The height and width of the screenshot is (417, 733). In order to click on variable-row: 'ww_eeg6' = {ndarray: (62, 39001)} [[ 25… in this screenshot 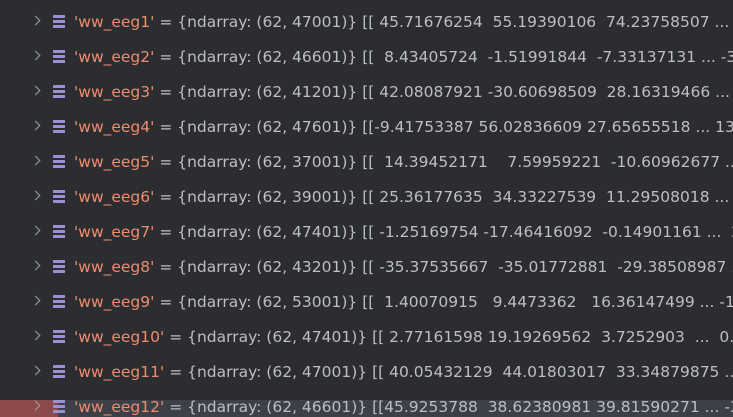, I will do `click(366, 196)`.